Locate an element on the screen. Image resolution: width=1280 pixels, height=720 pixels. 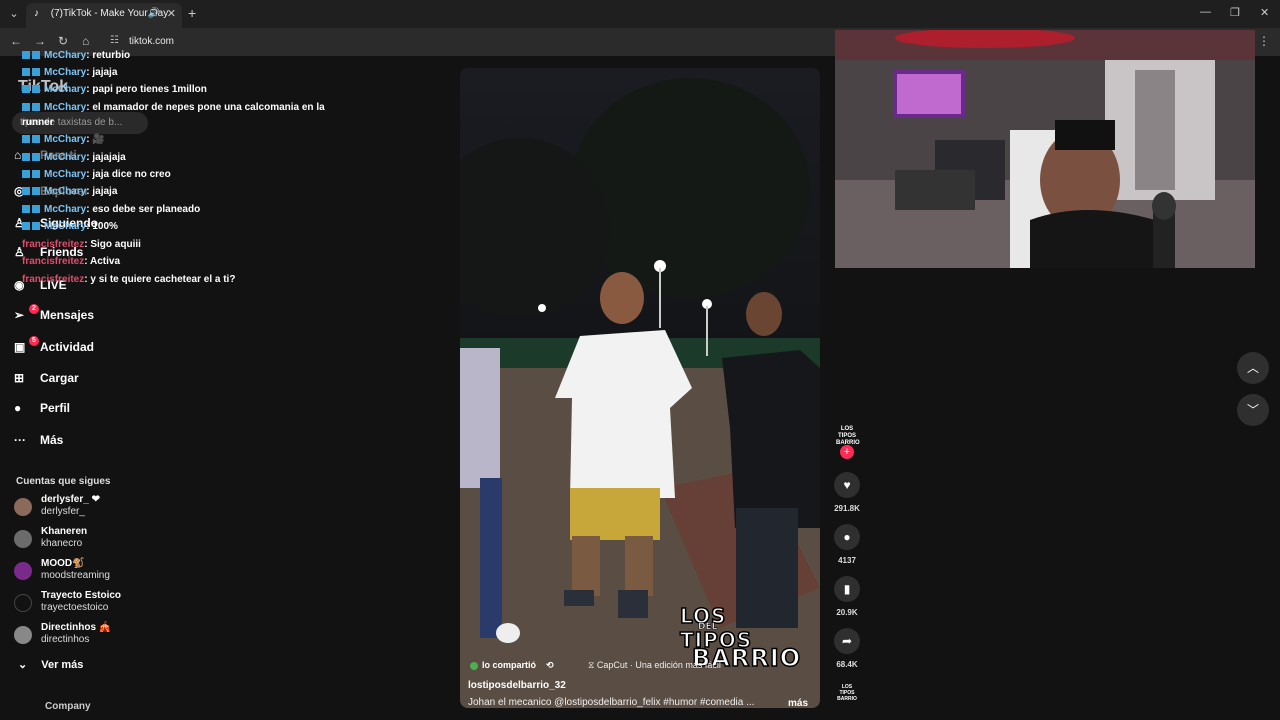
account-handle: moodstreaming is located at coordinates (75, 575).